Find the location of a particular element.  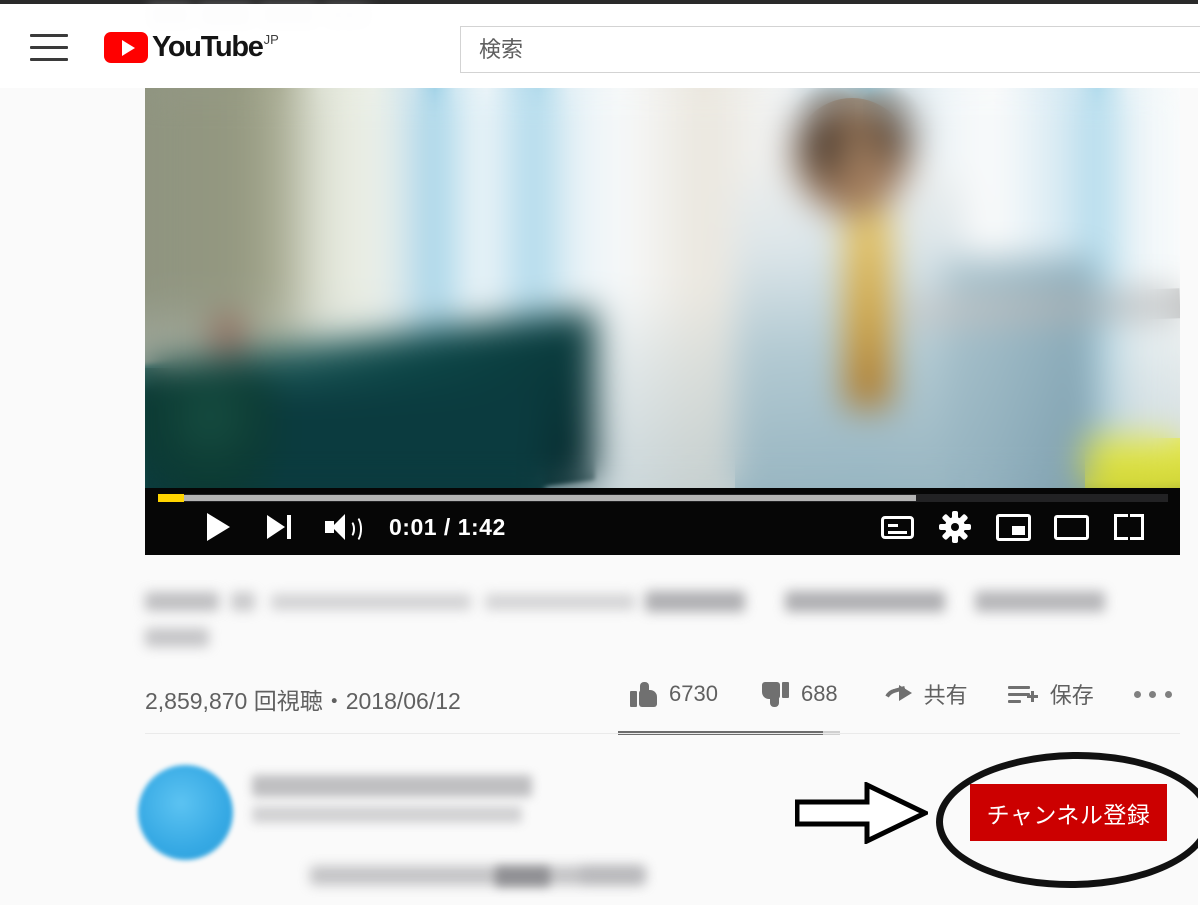

dislike-button: 688 is located at coordinates (799, 694).